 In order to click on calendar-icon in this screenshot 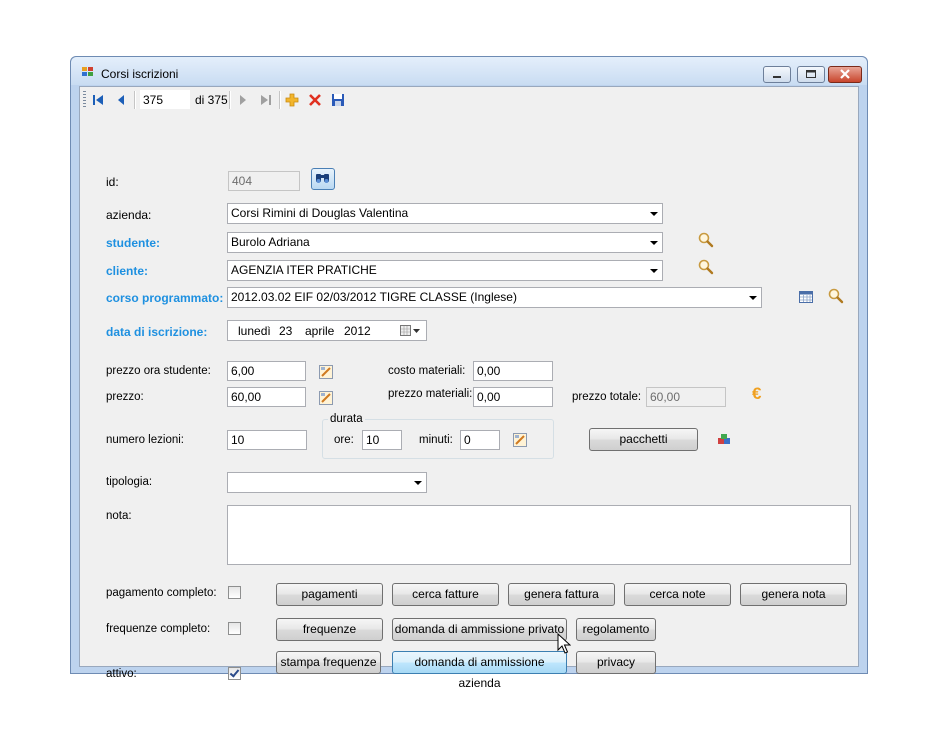, I will do `click(806, 297)`.